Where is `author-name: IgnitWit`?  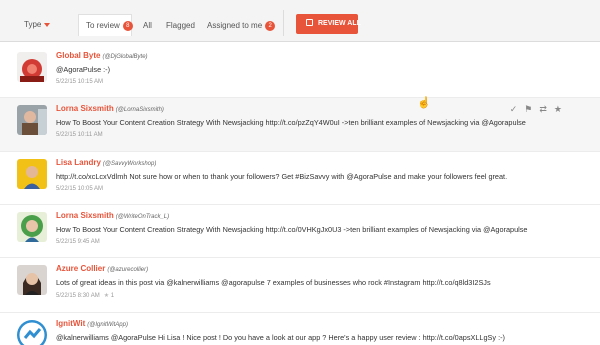
author-name: IgnitWit is located at coordinates (70, 323).